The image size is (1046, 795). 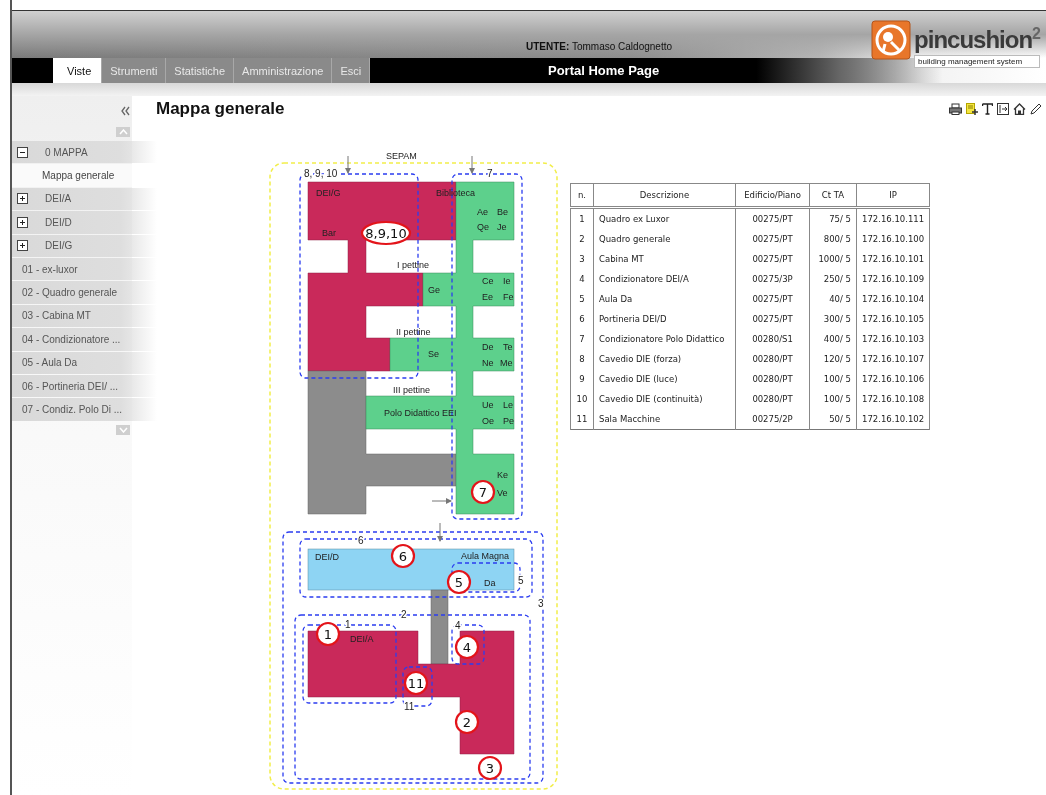 I want to click on room-label: Fe, so click(x=508, y=297).